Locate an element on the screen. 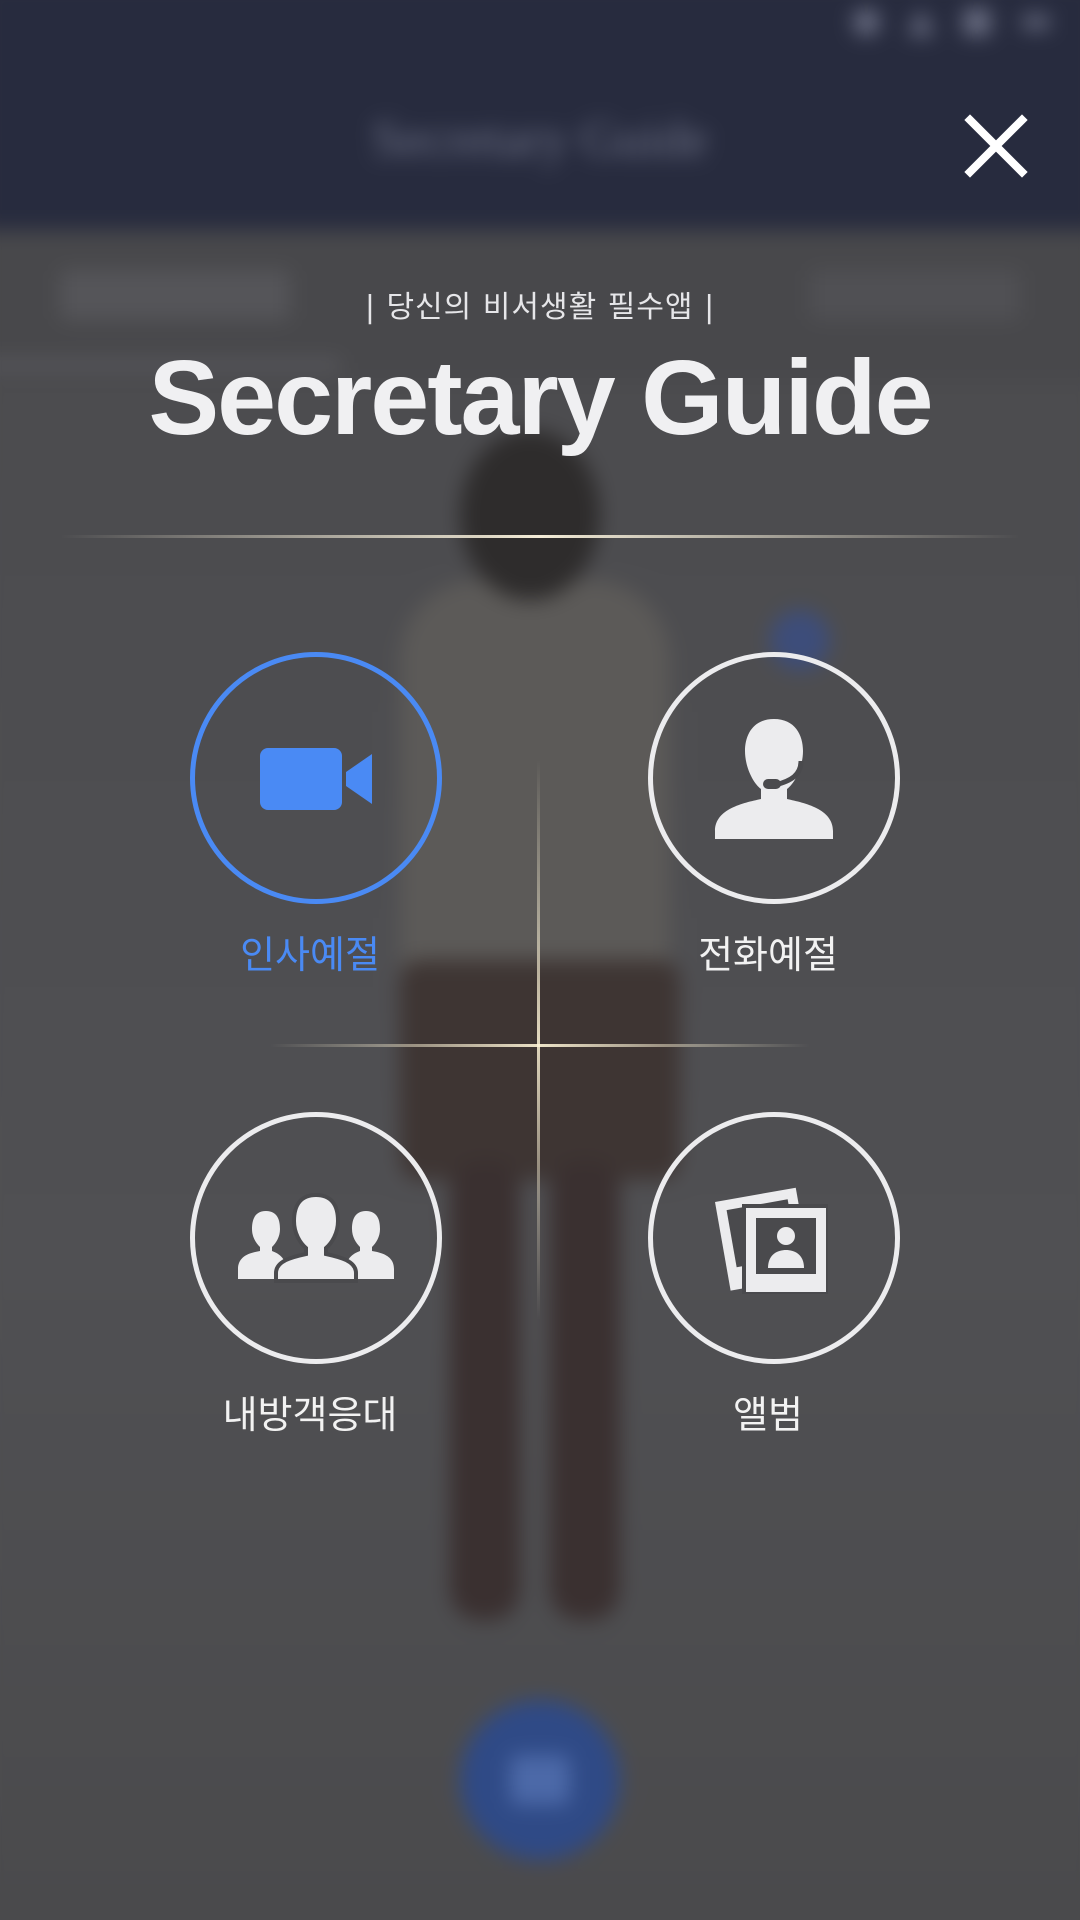  menu-item-greeting-etiquette: 인사예절 is located at coordinates (305, 822).